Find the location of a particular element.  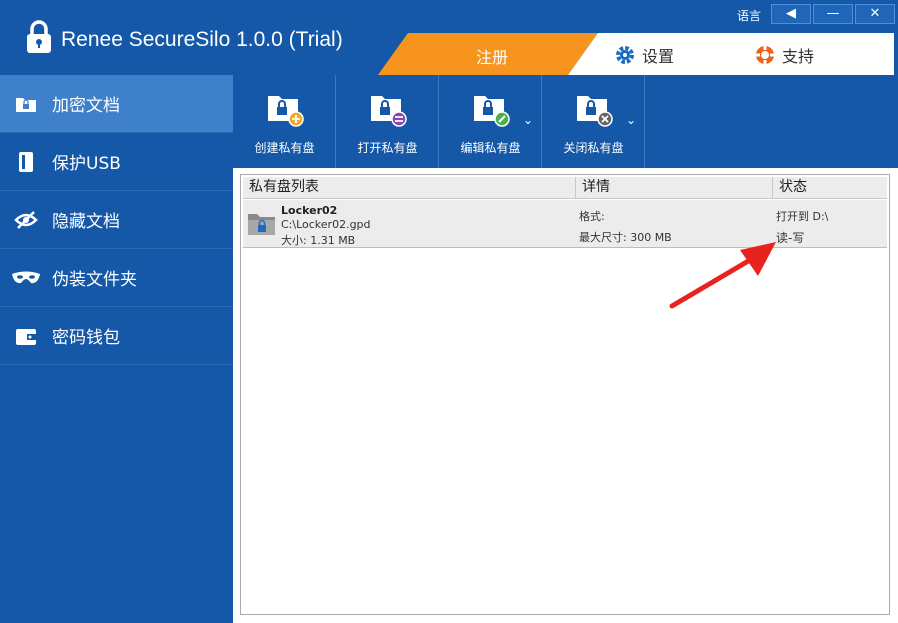

language-button: ◀ is located at coordinates (791, 14).